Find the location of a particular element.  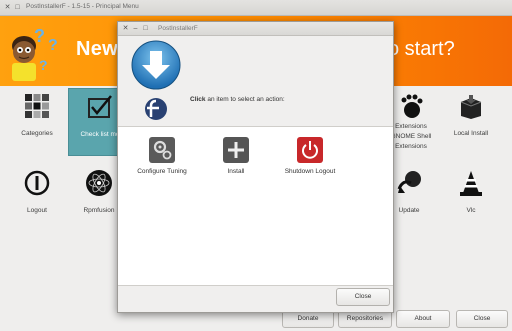

banner-title-right: o start? is located at coordinates (421, 49).